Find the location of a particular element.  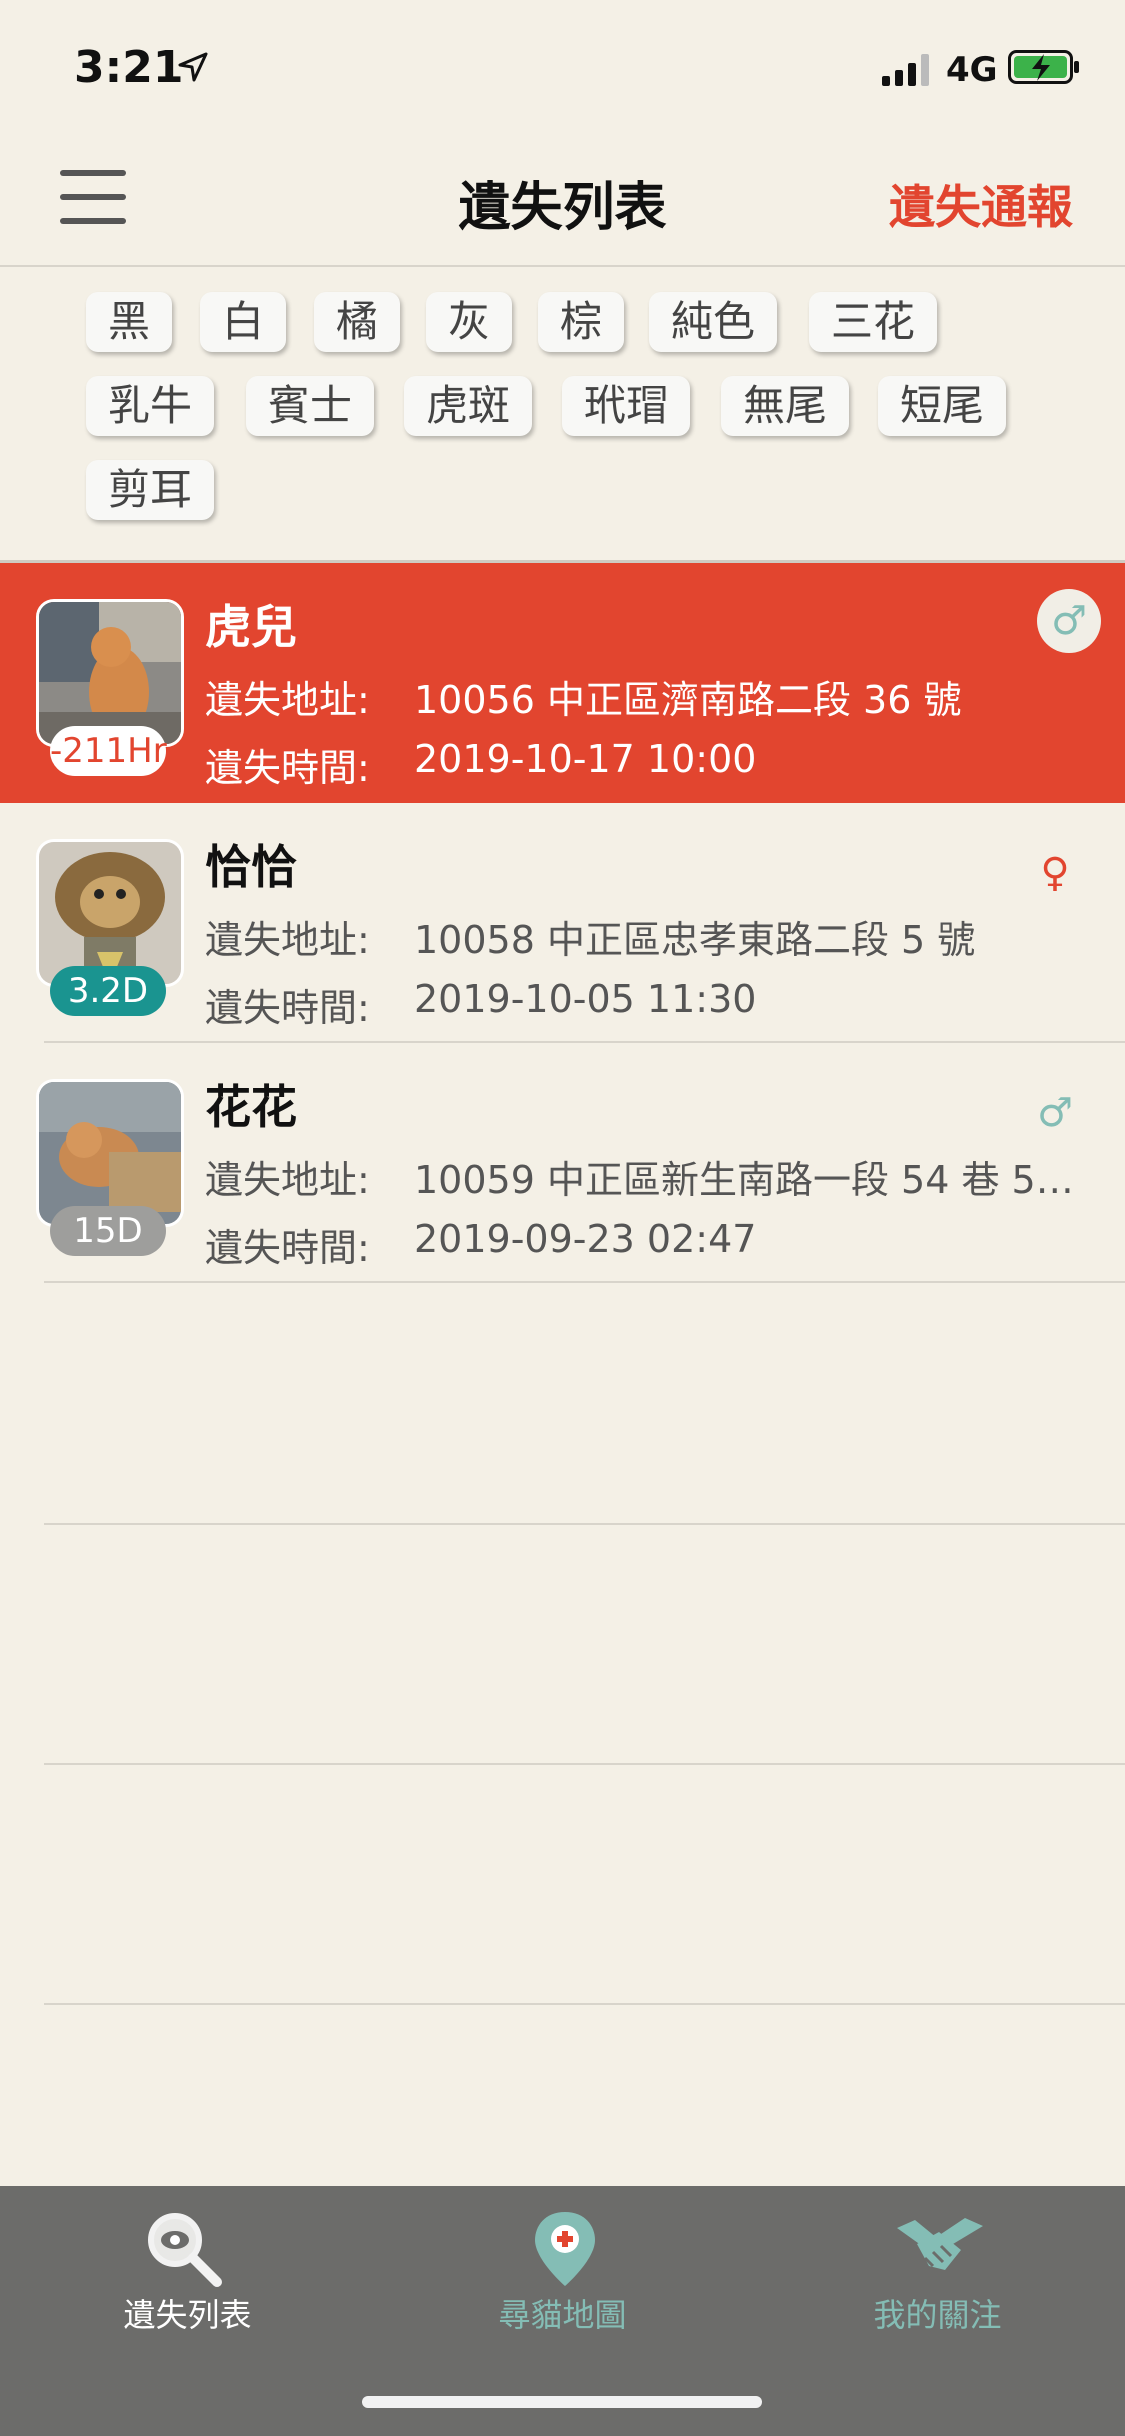

filter-chip: 無尾 is located at coordinates (785, 406).